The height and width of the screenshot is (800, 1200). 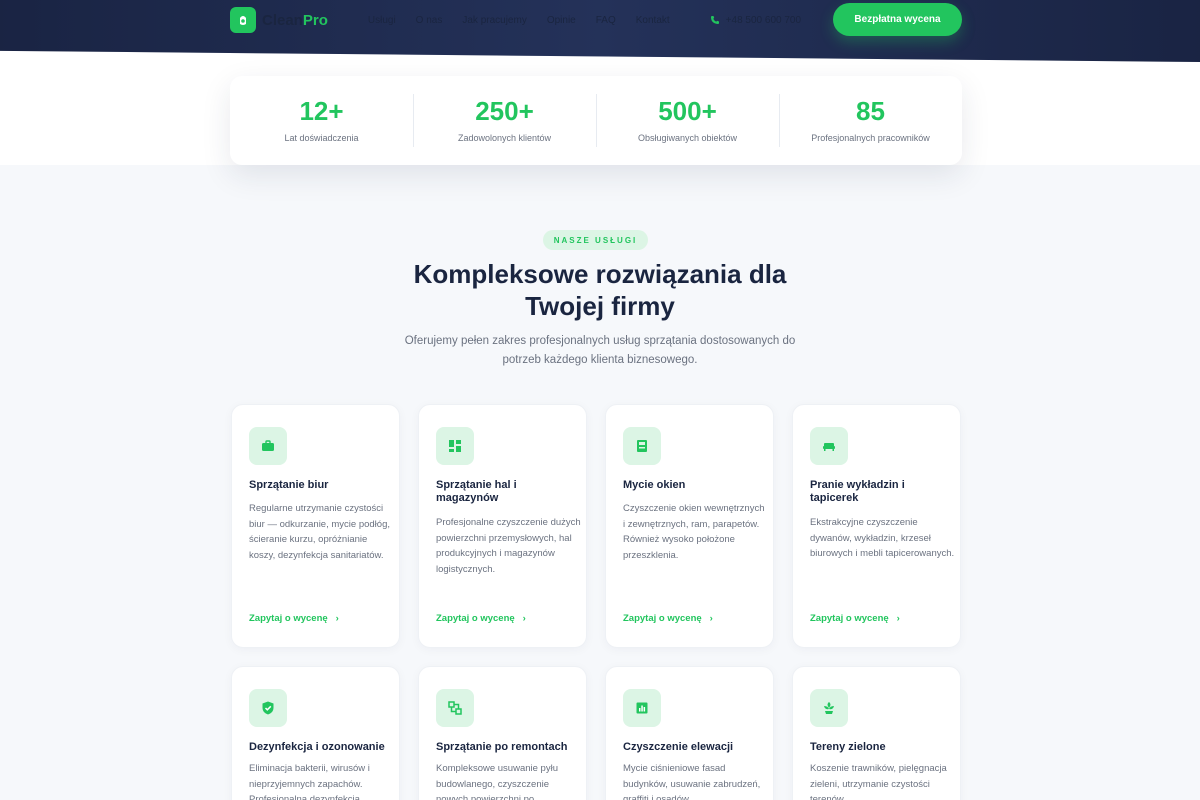 What do you see at coordinates (429, 20) in the screenshot?
I see `nav-link-o-nas: O nas` at bounding box center [429, 20].